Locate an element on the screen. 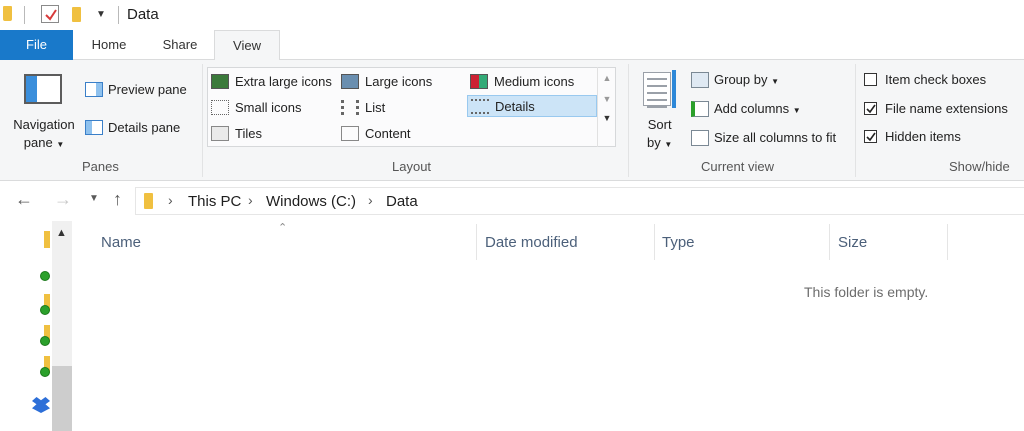 The width and height of the screenshot is (1024, 431). sort-indicator-icon: ⌃ is located at coordinates (283, 228).